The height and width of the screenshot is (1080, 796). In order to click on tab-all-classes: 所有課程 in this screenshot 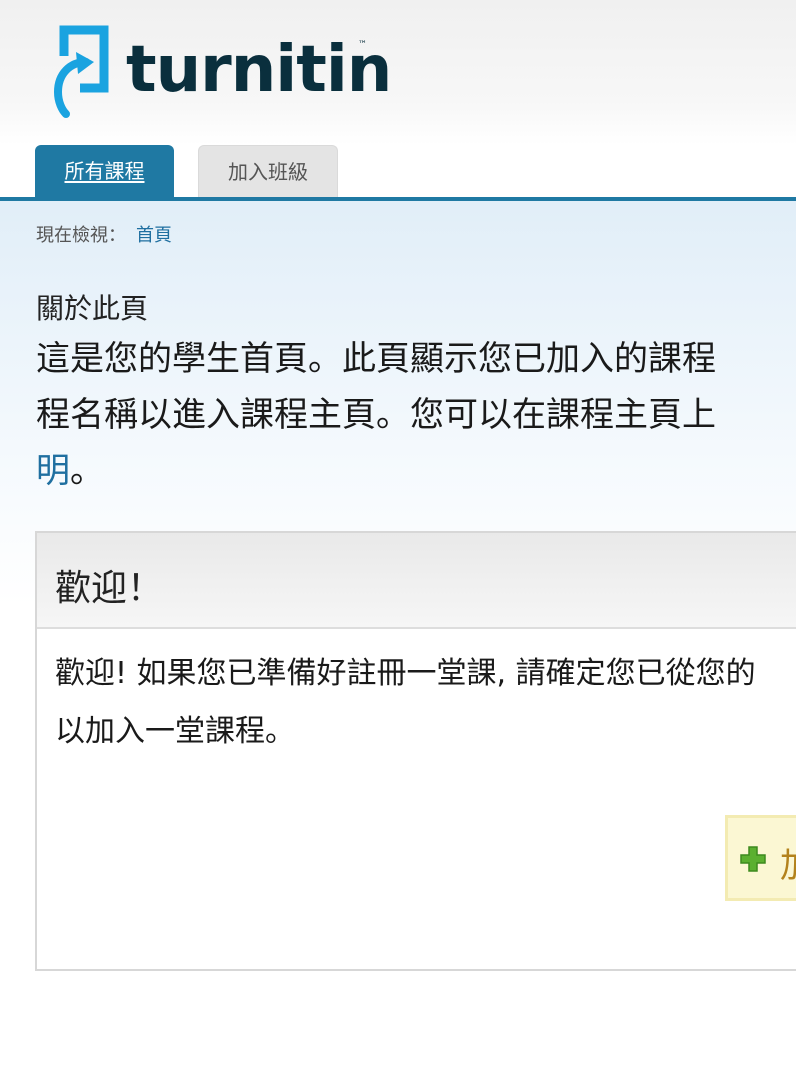, I will do `click(104, 171)`.